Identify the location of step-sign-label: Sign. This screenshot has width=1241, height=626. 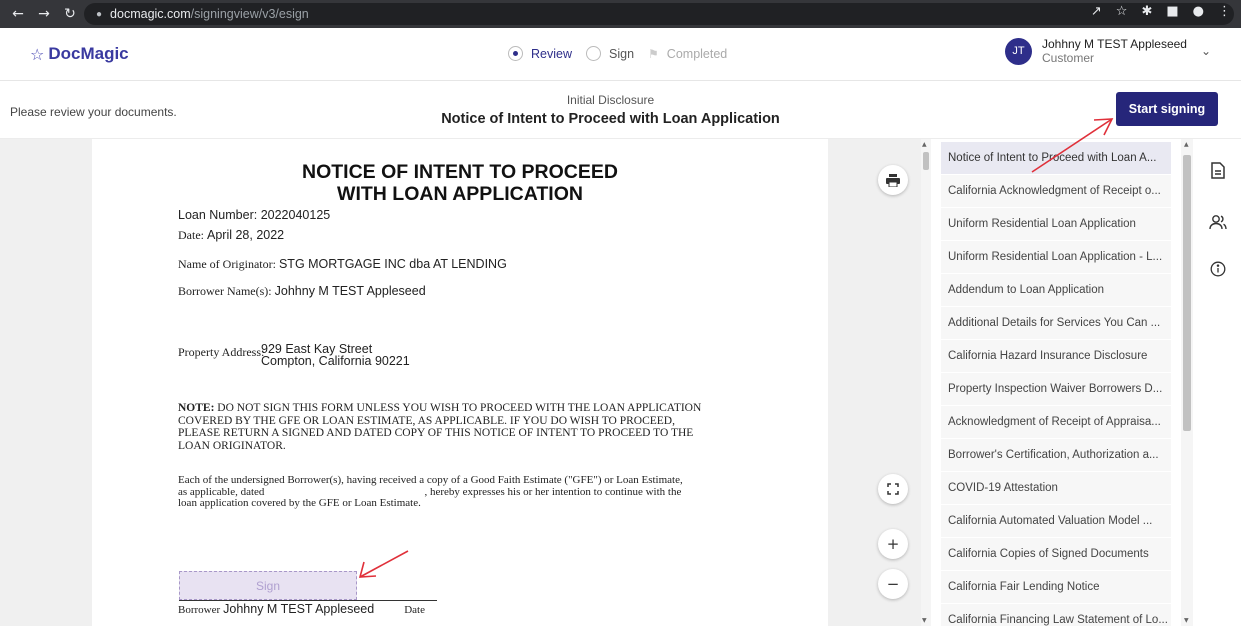
(621, 54).